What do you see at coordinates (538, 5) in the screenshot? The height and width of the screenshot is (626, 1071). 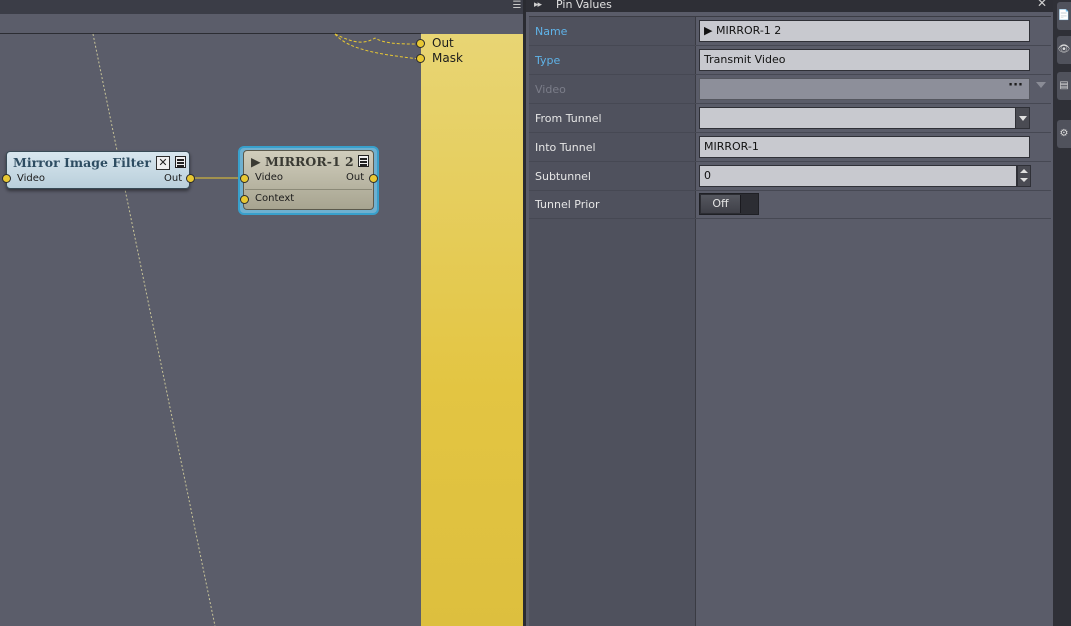 I see `expand-icon: ▸▸` at bounding box center [538, 5].